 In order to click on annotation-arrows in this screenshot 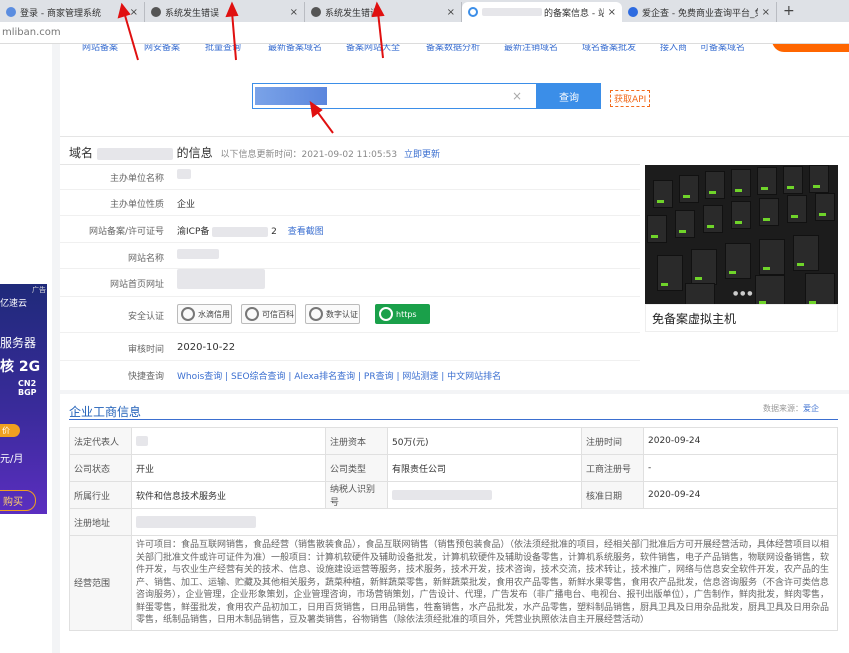, I will do `click(251, 67)`.